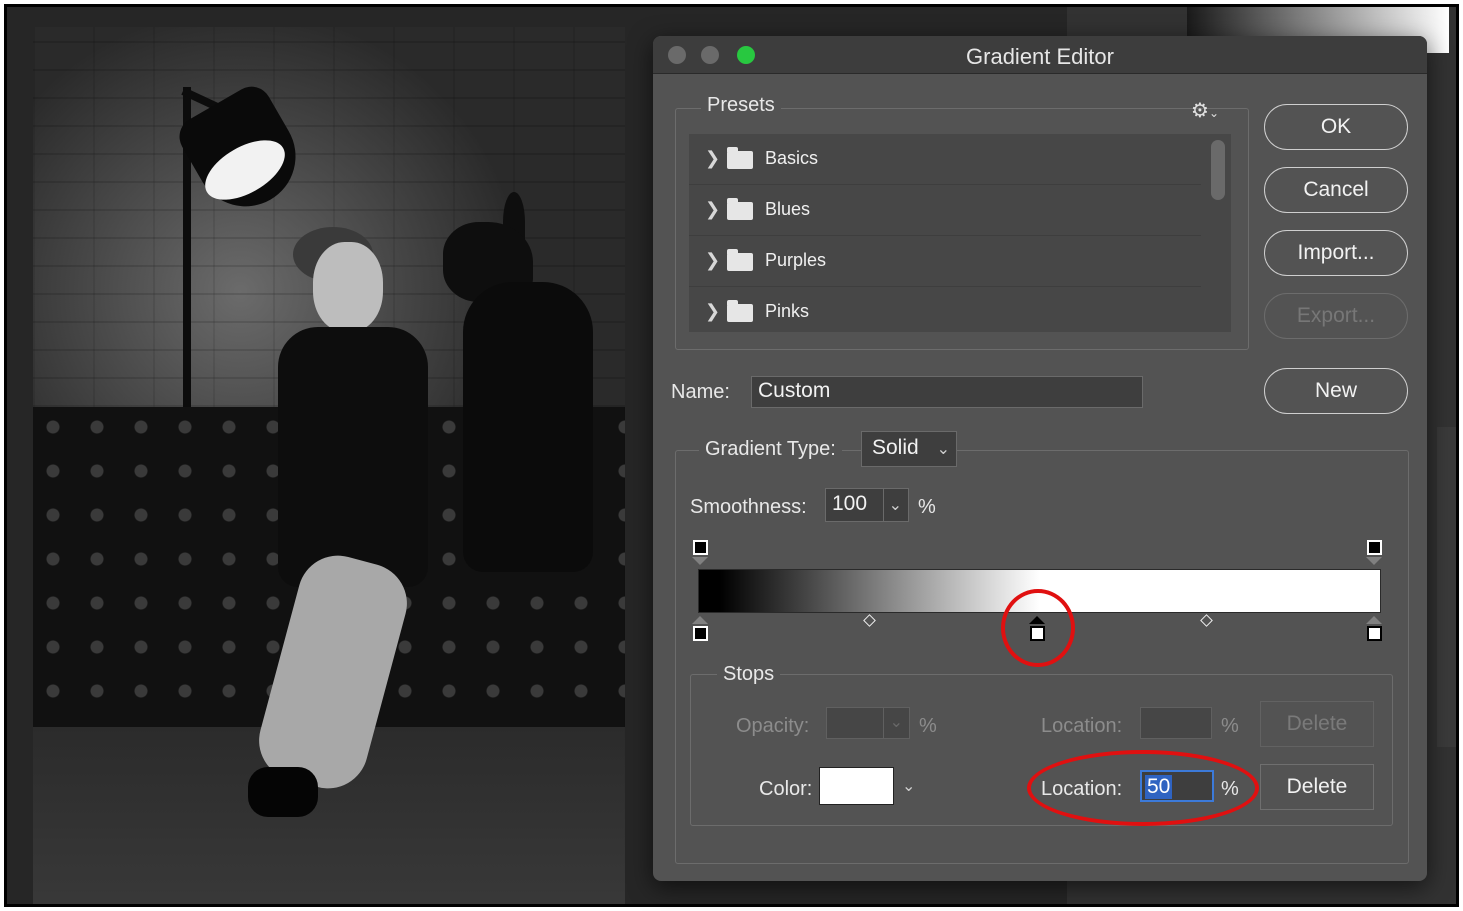 The height and width of the screenshot is (911, 1463). I want to click on gear-icon: ⚙⌄, so click(1205, 110).